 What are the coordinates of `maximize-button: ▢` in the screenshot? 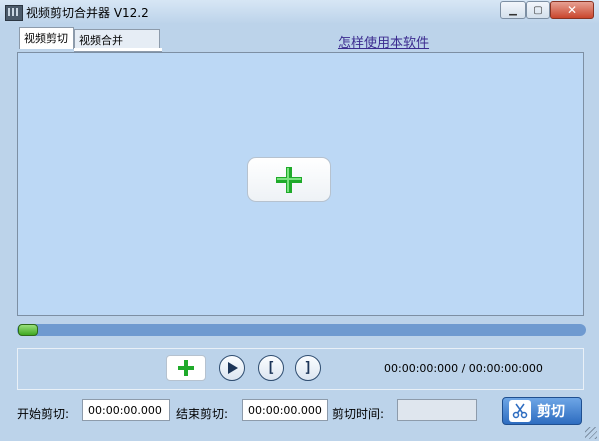 It's located at (538, 10).